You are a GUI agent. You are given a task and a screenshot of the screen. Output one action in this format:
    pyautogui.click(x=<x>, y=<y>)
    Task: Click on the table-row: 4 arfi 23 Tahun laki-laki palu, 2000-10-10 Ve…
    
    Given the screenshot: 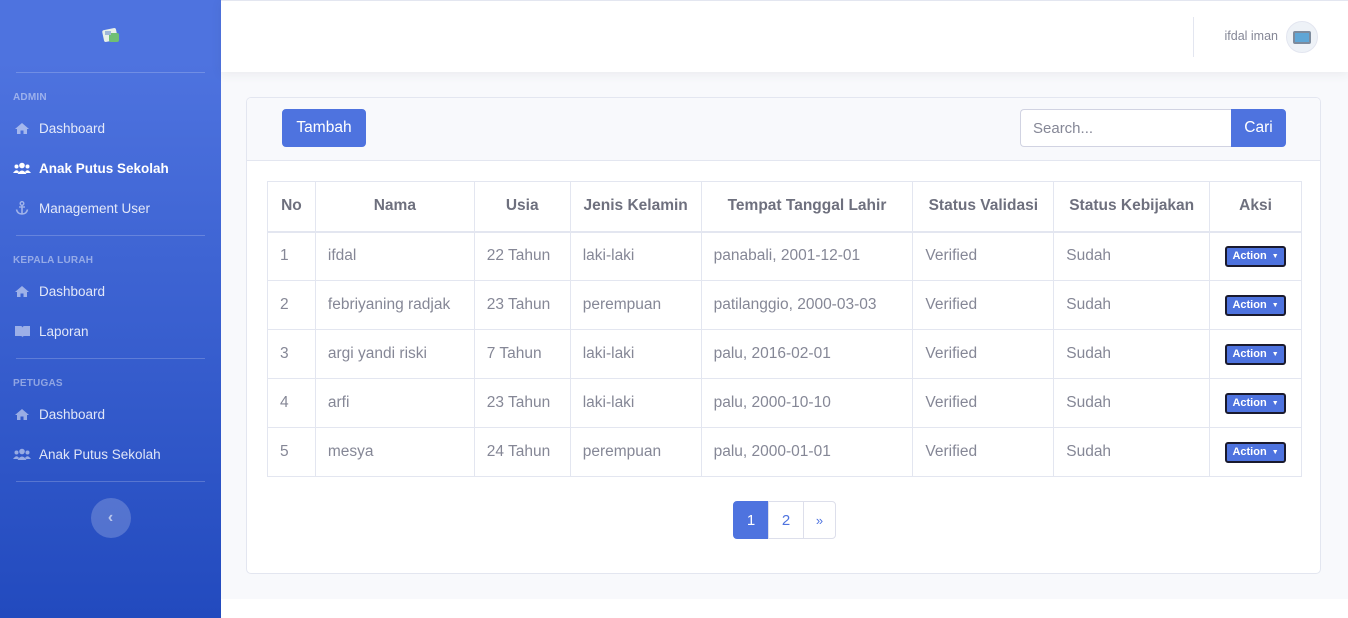 What is the action you would take?
    pyautogui.click(x=784, y=403)
    